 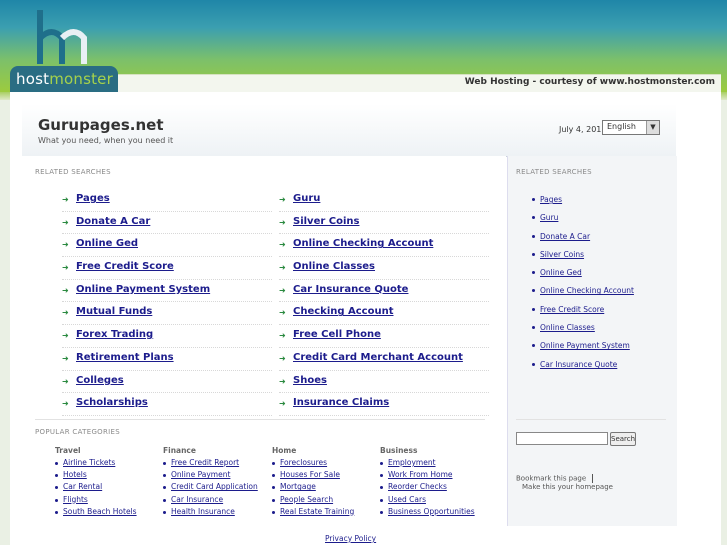 I want to click on related-search-link: Silver Coins, so click(x=326, y=221).